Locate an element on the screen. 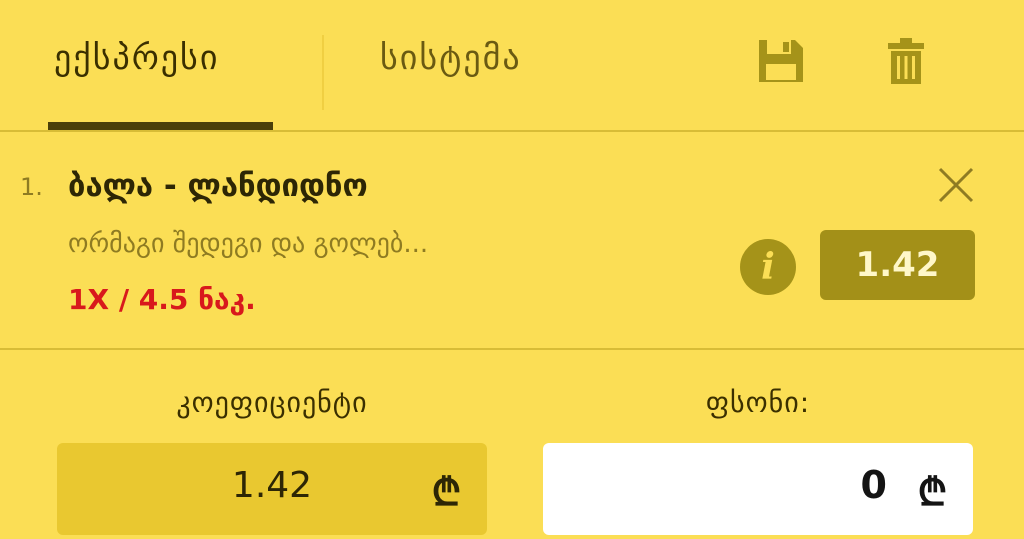 This screenshot has width=1024, height=539. tab-divider is located at coordinates (323, 72).